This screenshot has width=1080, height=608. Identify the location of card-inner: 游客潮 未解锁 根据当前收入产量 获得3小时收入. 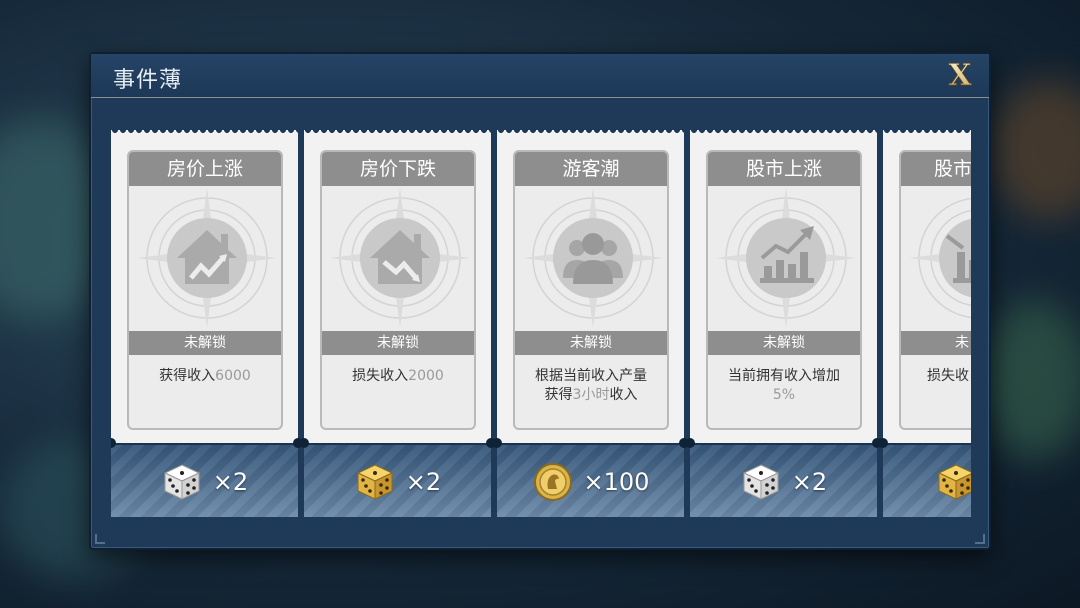
(591, 290).